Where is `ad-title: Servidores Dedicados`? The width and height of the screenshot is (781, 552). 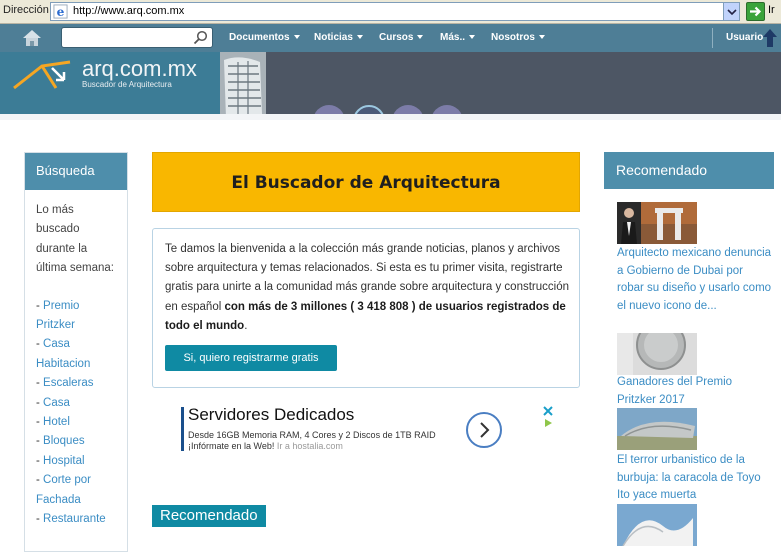
ad-title: Servidores Dedicados is located at coordinates (271, 415).